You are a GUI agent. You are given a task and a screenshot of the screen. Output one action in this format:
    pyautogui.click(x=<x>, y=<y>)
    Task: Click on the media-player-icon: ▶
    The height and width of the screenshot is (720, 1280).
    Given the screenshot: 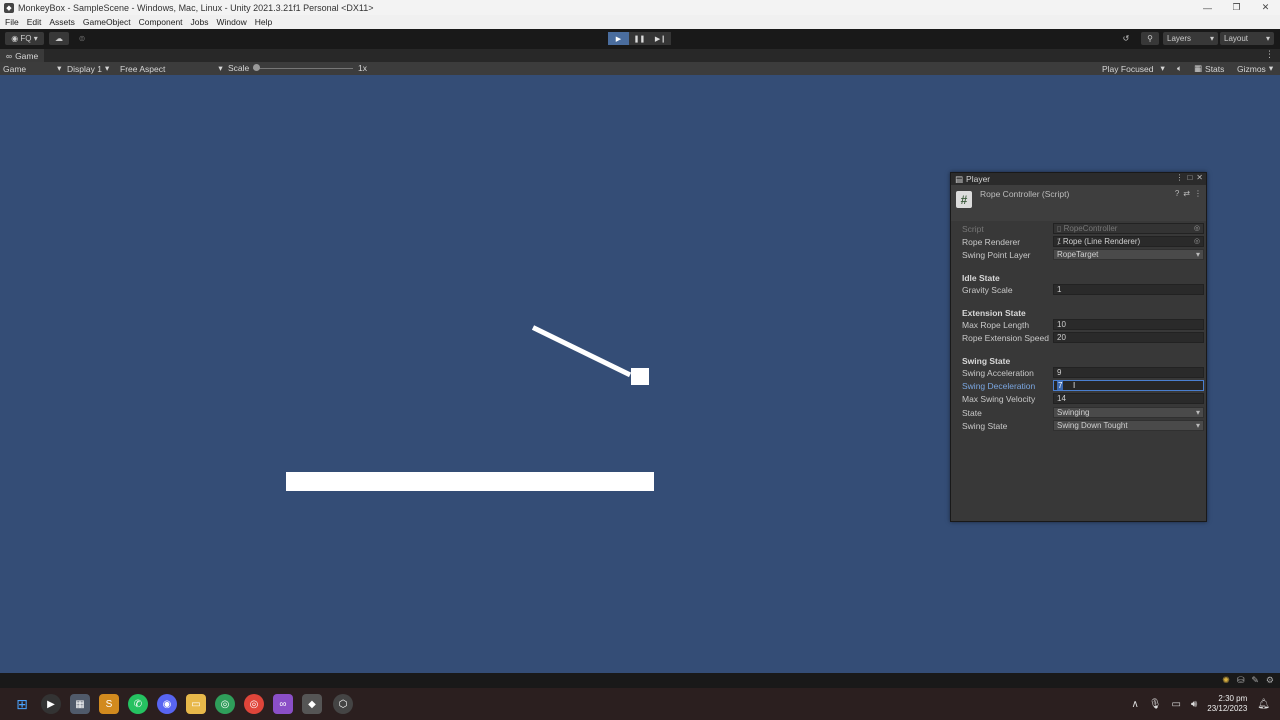 What is the action you would take?
    pyautogui.click(x=51, y=704)
    